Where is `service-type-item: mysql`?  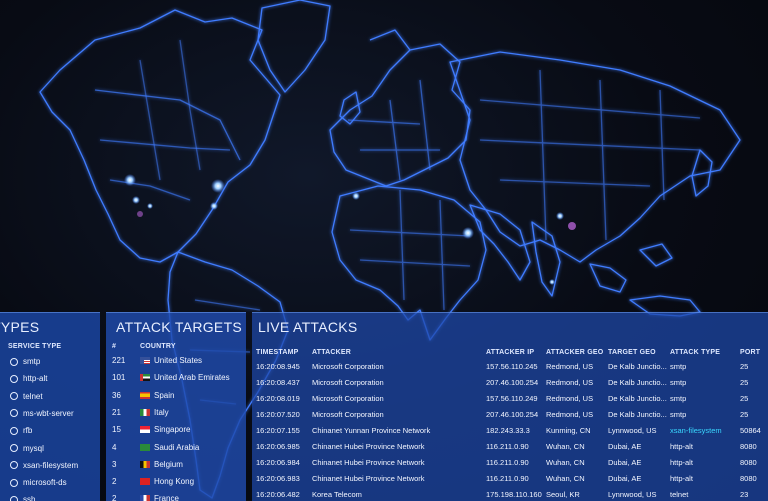
service-type-item: mysql is located at coordinates (27, 448).